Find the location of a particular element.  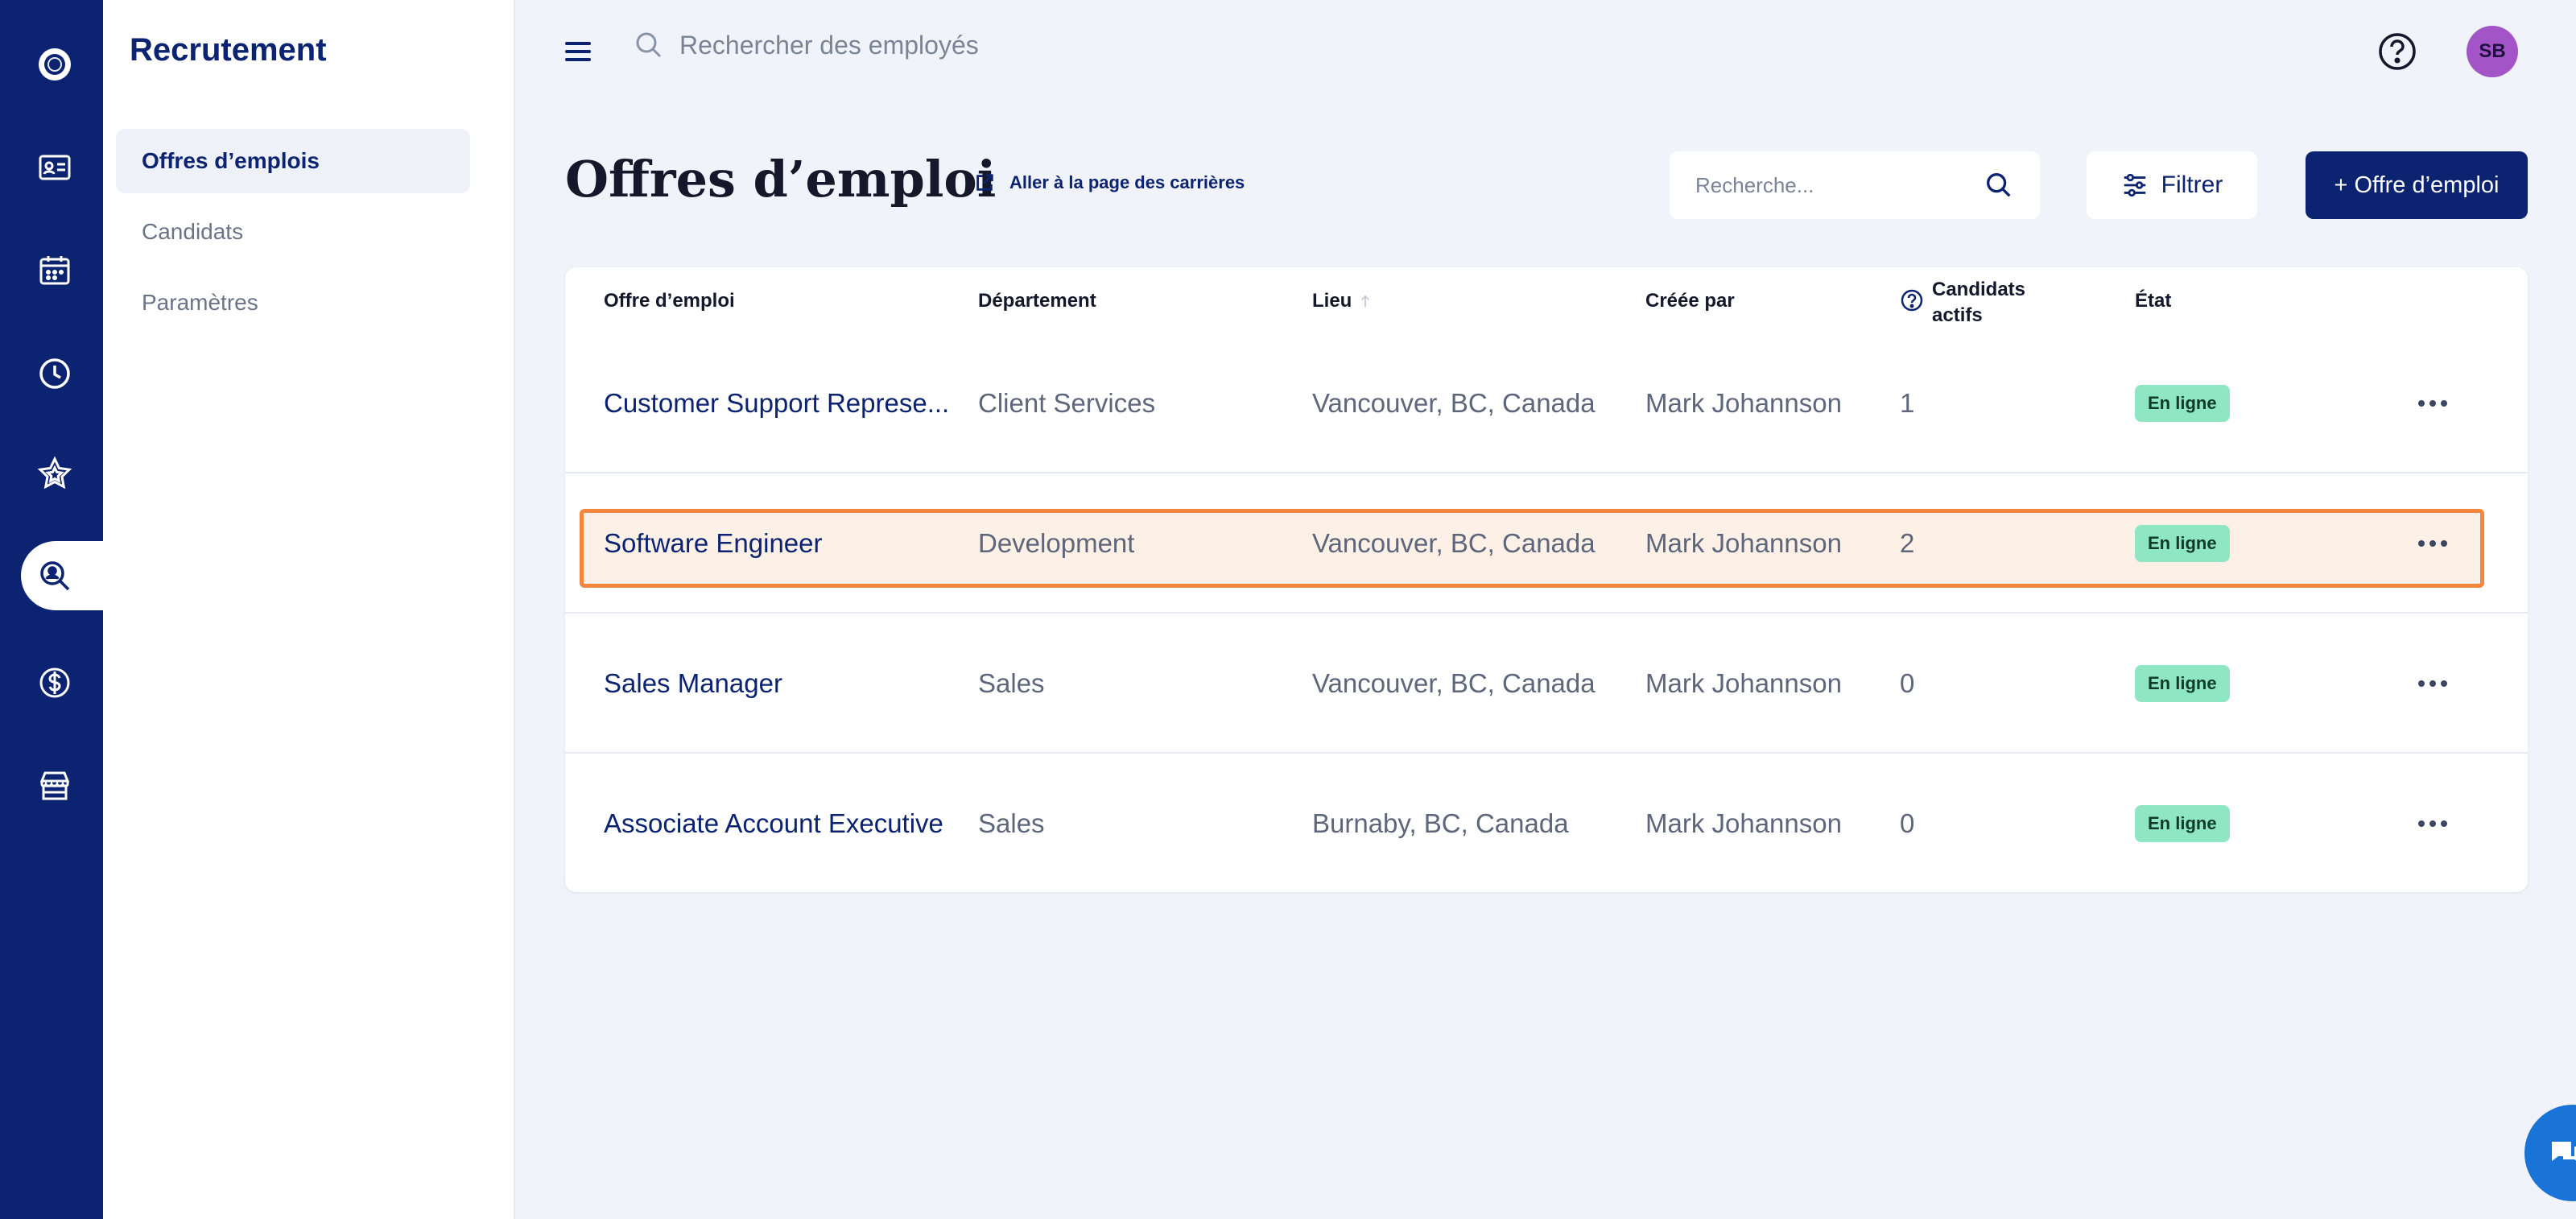

employee-search-input: Rechercher des employés is located at coordinates (806, 45).